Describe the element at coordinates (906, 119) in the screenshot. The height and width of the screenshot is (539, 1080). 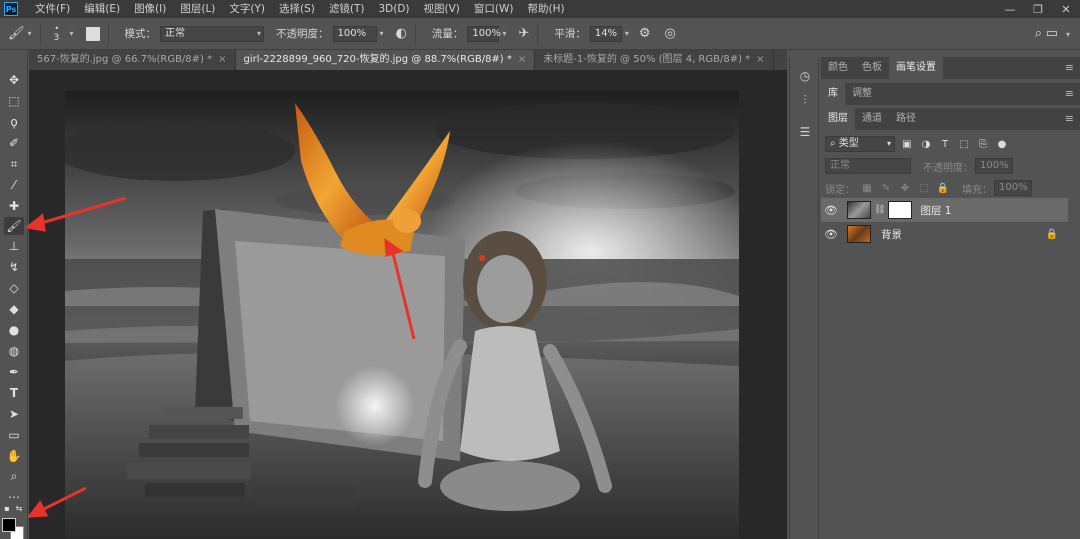
I see `tab-paths: 路径` at that location.